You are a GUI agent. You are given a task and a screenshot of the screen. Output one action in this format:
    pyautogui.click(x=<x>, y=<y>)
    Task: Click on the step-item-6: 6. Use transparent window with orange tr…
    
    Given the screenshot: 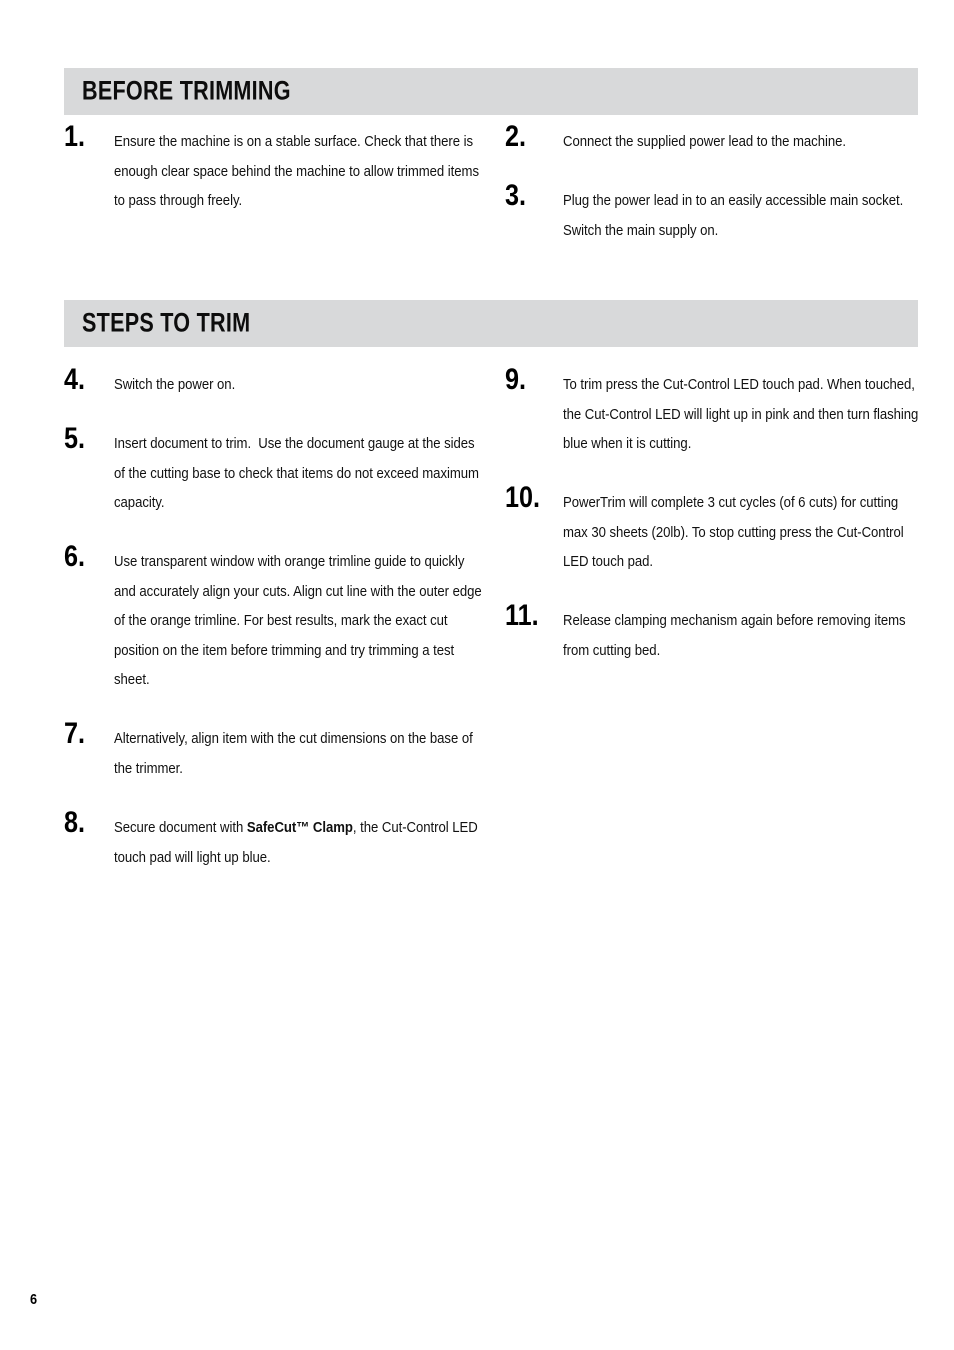 What is the action you would take?
    pyautogui.click(x=275, y=619)
    